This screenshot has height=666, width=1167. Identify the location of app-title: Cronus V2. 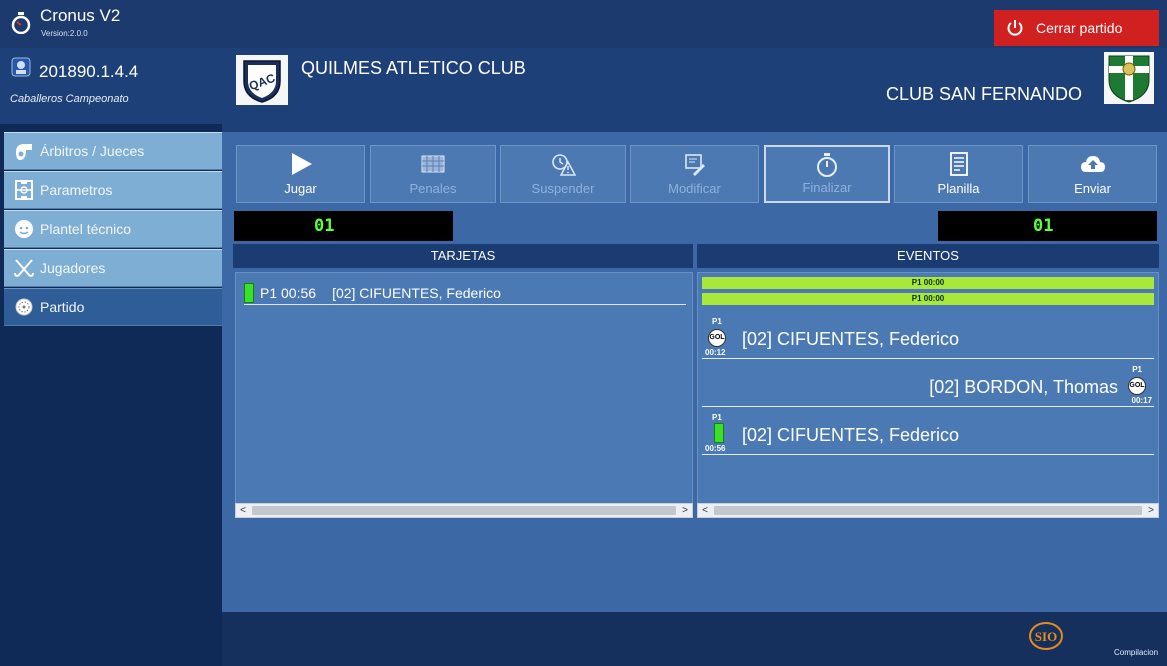
(80, 15).